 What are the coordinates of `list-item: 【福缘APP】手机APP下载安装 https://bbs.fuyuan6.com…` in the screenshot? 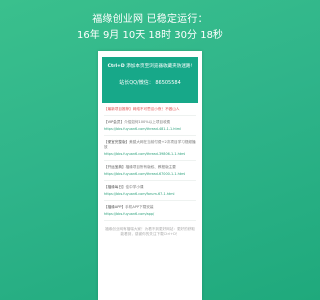 It's located at (150, 211).